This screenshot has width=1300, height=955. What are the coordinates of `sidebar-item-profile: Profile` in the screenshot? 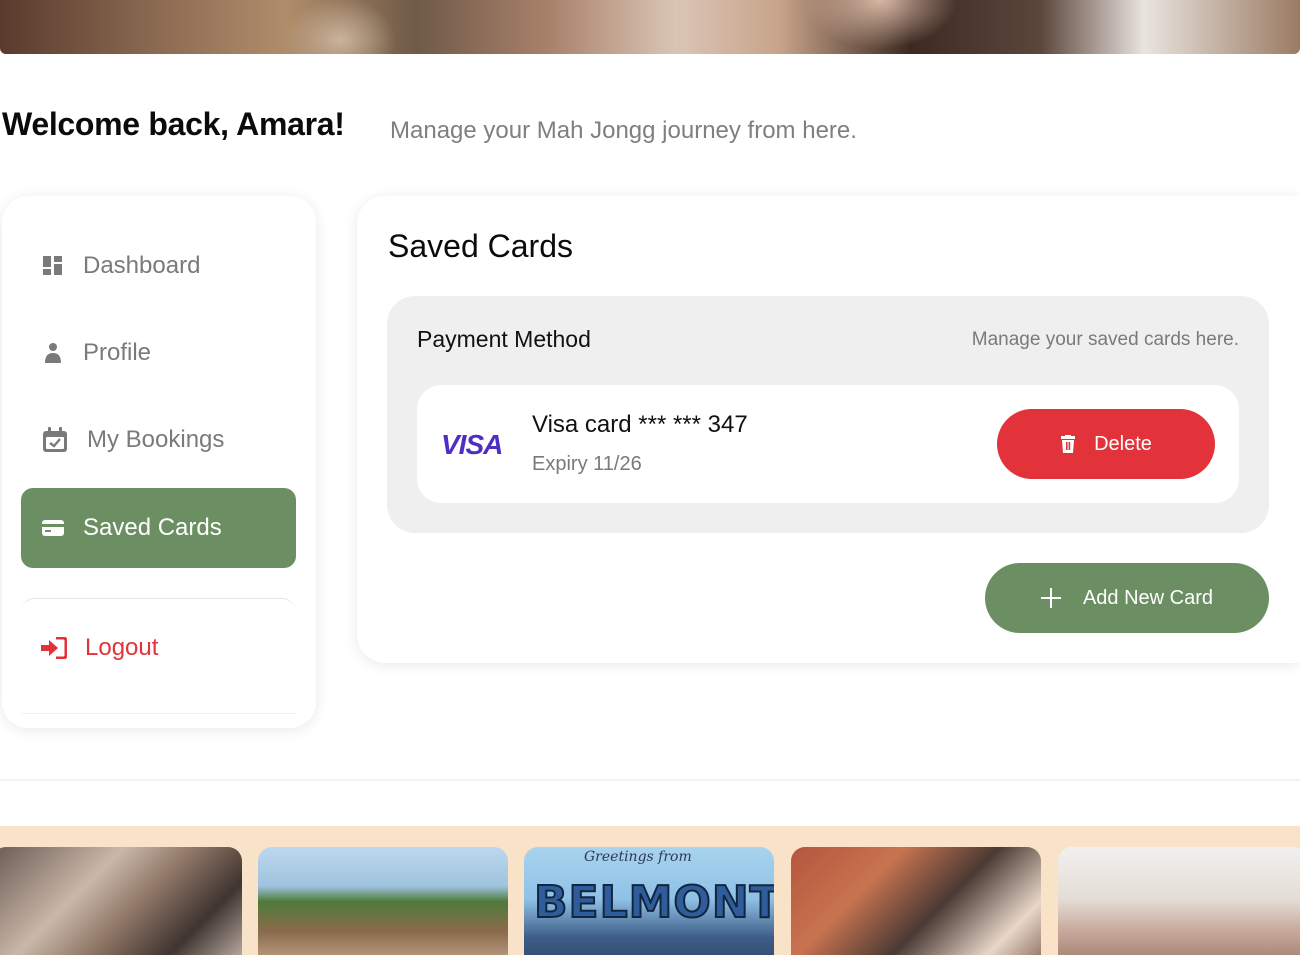 It's located at (158, 353).